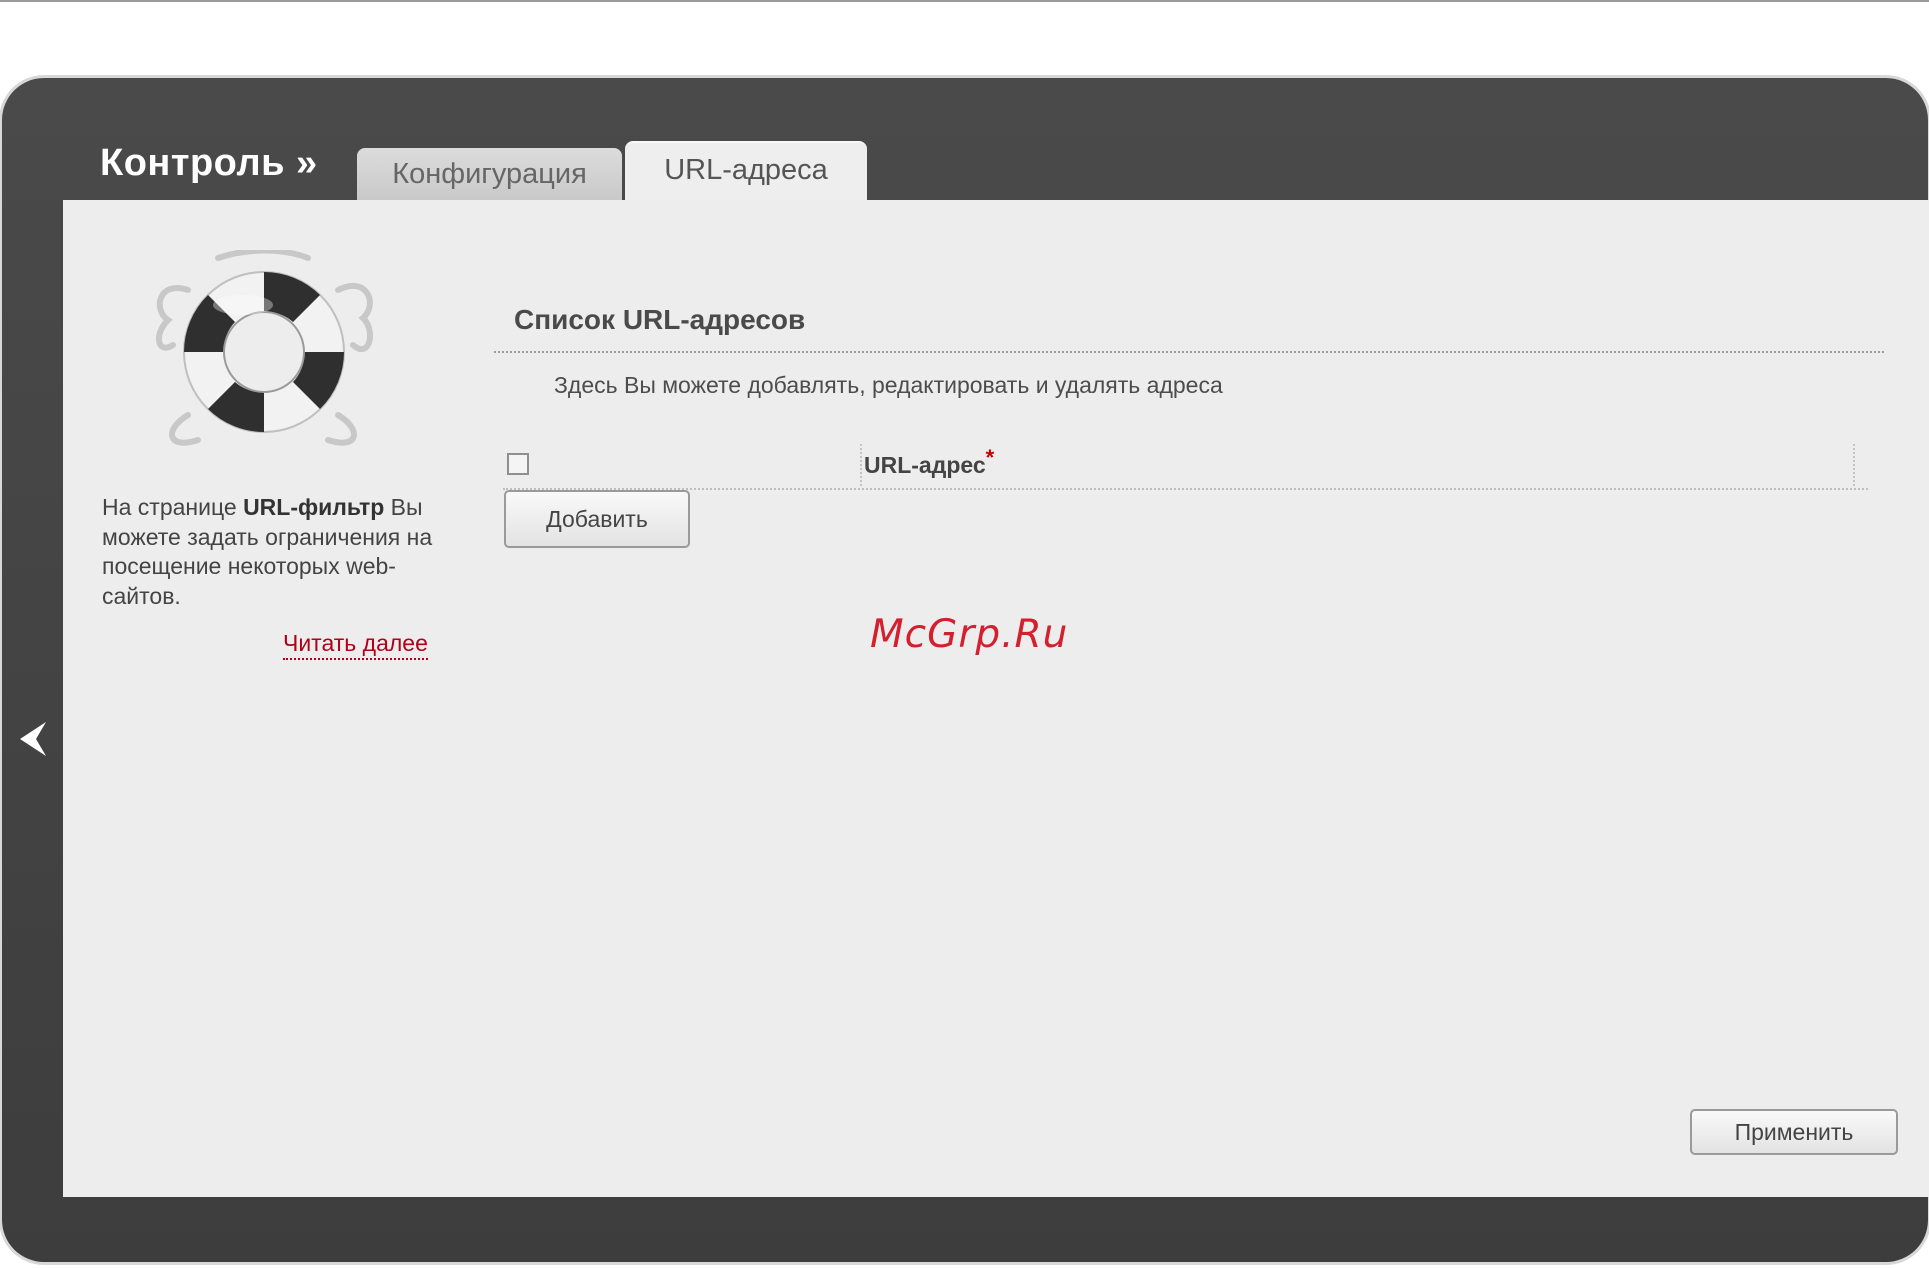 The width and height of the screenshot is (1929, 1268). What do you see at coordinates (518, 464) in the screenshot?
I see `select-all-checkbox` at bounding box center [518, 464].